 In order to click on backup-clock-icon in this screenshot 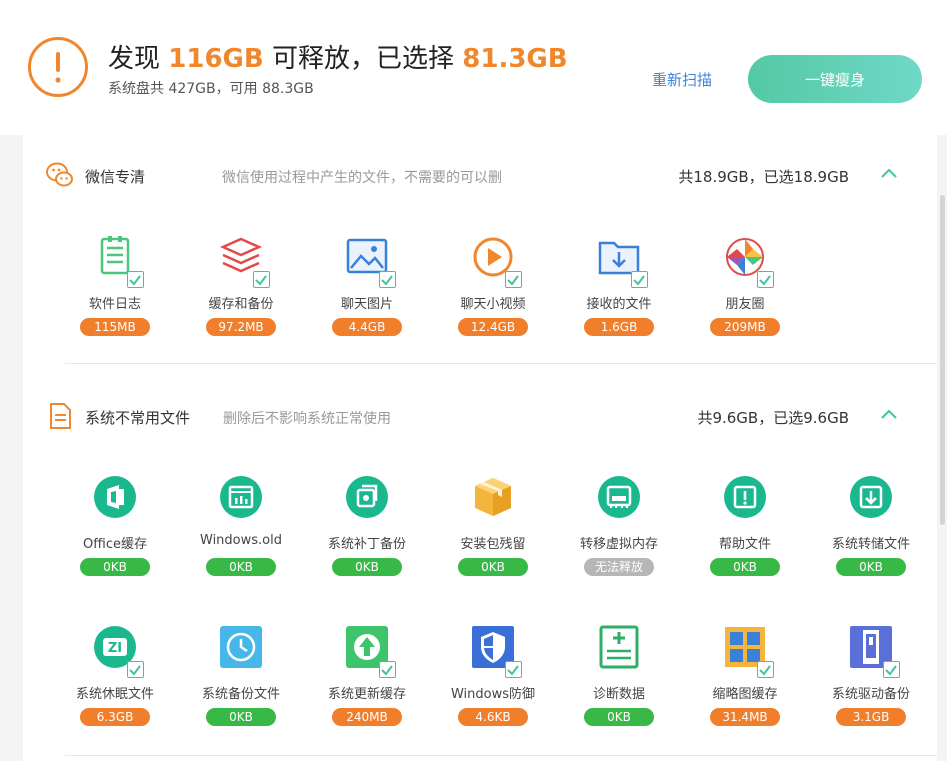, I will do `click(241, 647)`.